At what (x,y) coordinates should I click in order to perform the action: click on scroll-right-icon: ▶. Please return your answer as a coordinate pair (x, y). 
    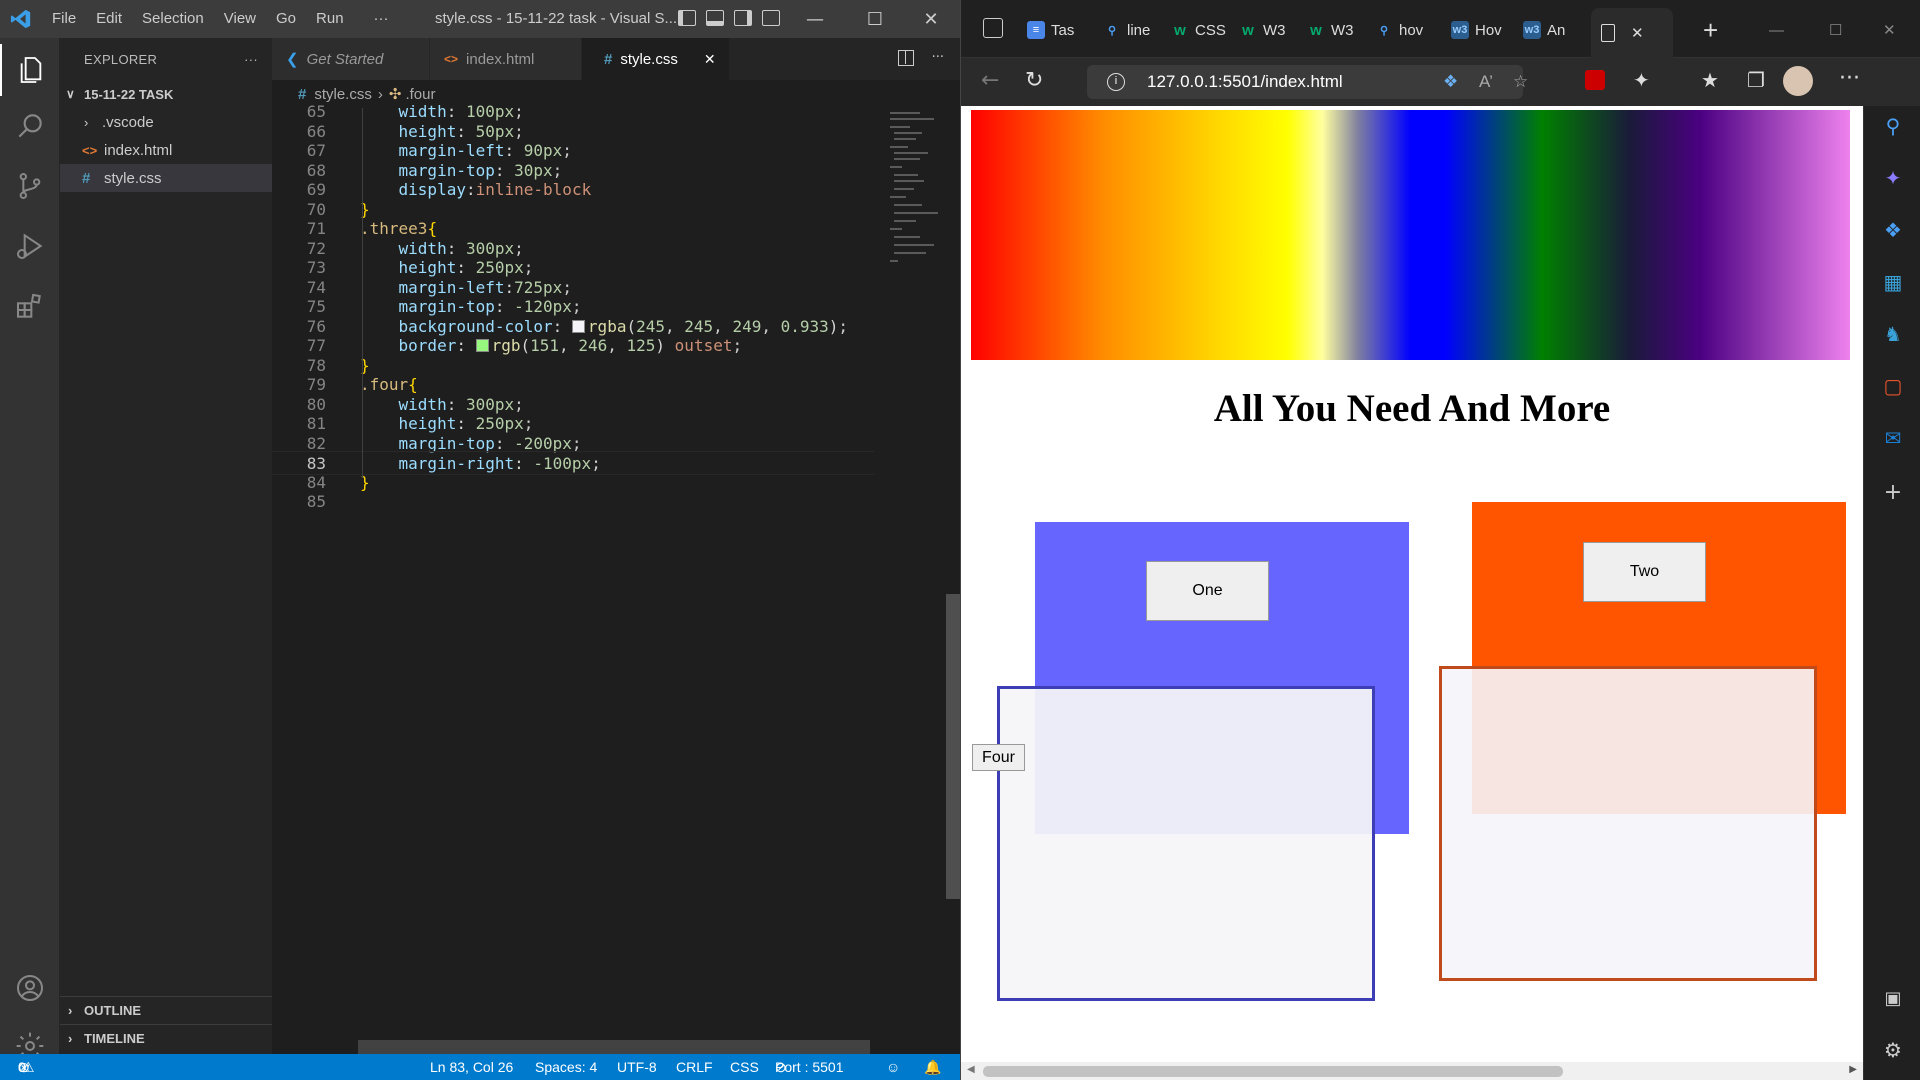
    Looking at the image, I should click on (1853, 1069).